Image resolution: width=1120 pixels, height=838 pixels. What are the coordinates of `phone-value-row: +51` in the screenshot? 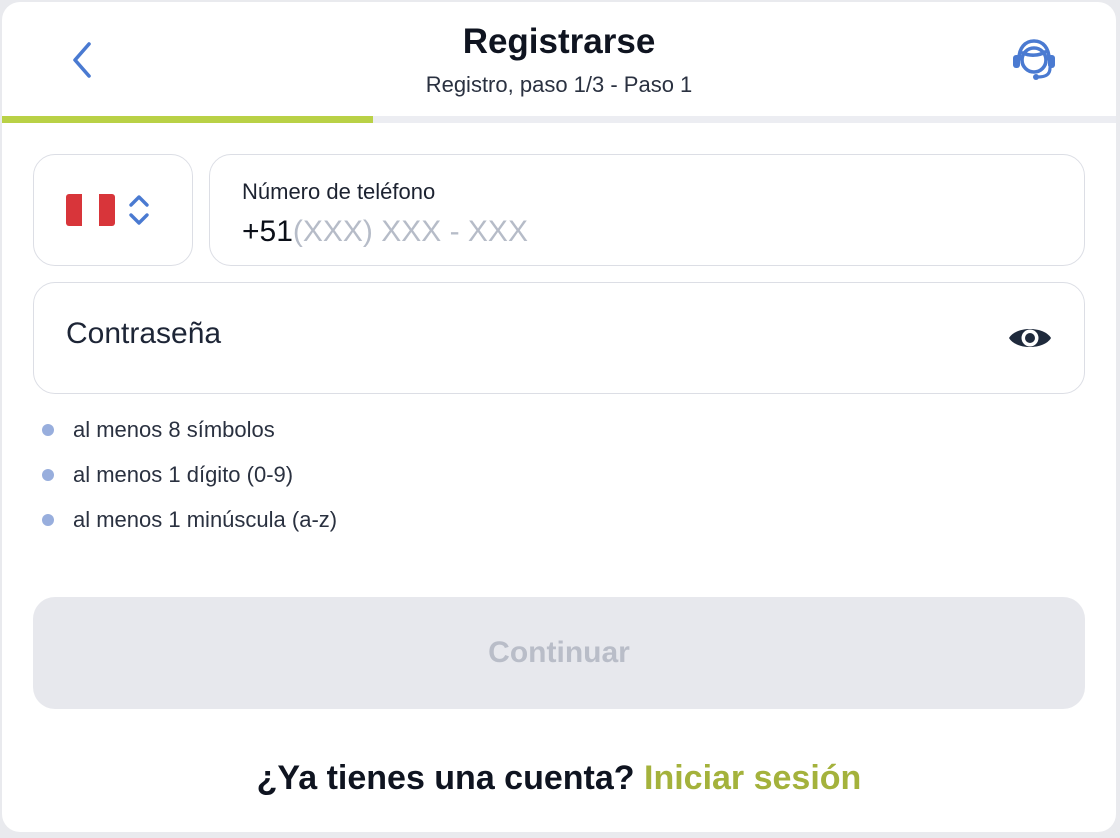 It's located at (517, 232).